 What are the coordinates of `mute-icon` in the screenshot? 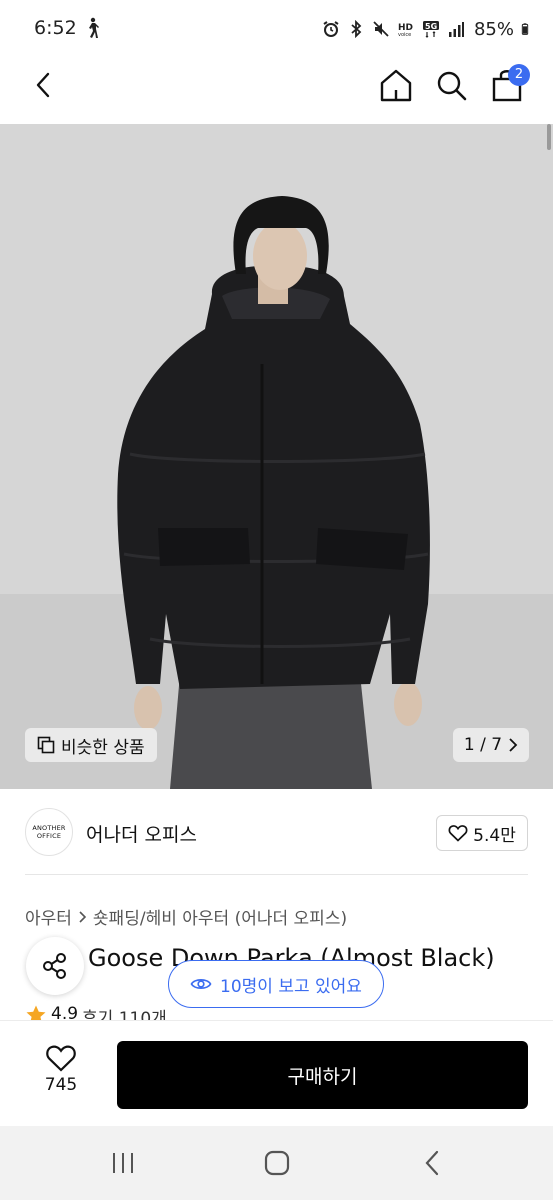 It's located at (381, 29).